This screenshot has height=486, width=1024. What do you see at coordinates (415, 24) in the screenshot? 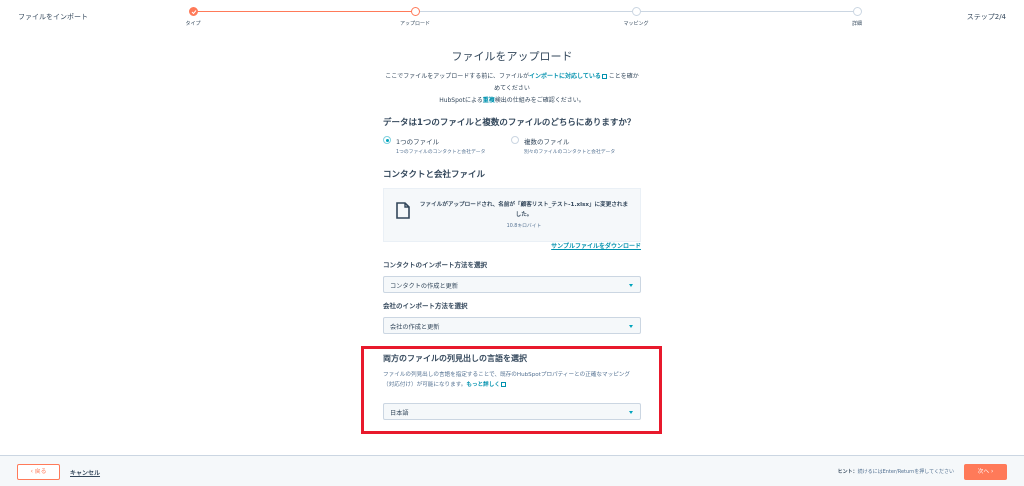
I see `step-upload-label: アップロード` at bounding box center [415, 24].